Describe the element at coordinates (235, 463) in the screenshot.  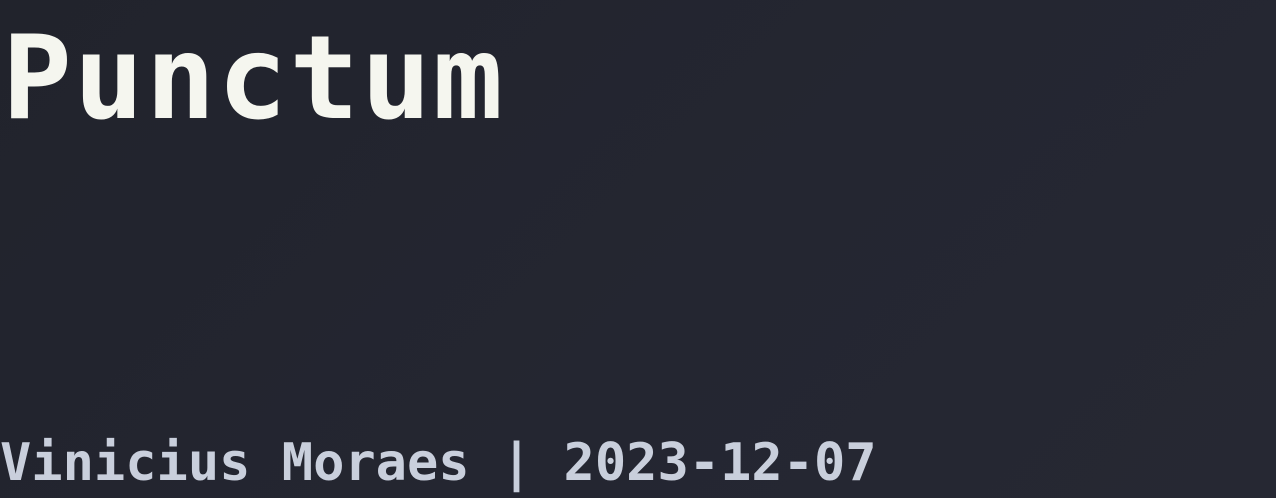
I see `post-author: Vinicius Moraes` at that location.